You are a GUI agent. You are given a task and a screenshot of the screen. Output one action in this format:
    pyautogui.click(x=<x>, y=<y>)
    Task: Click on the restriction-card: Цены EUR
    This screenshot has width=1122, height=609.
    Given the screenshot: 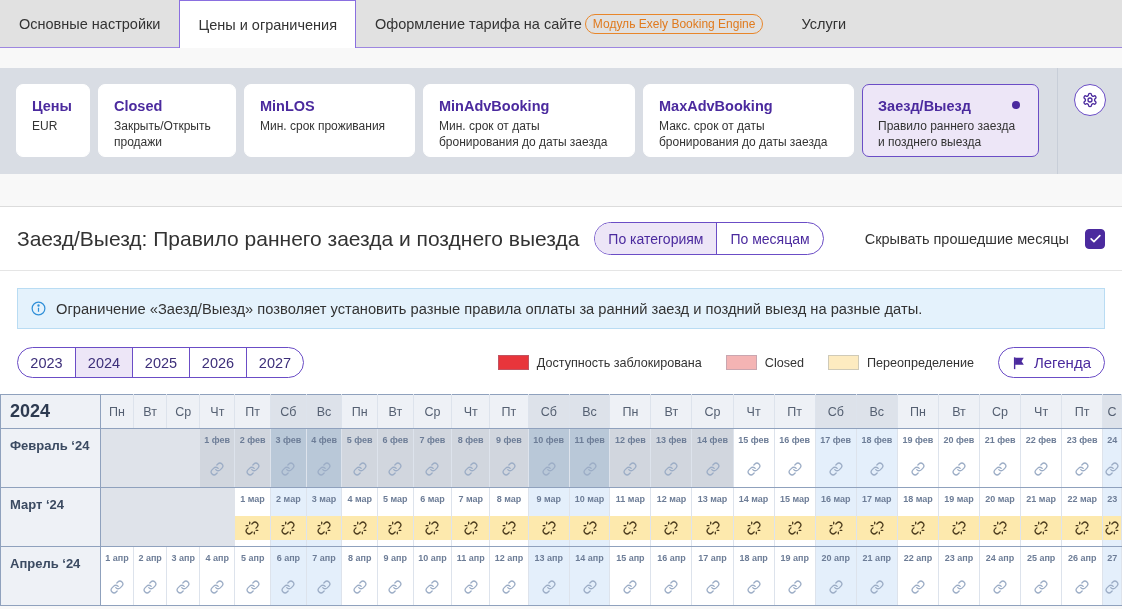 What is the action you would take?
    pyautogui.click(x=53, y=120)
    